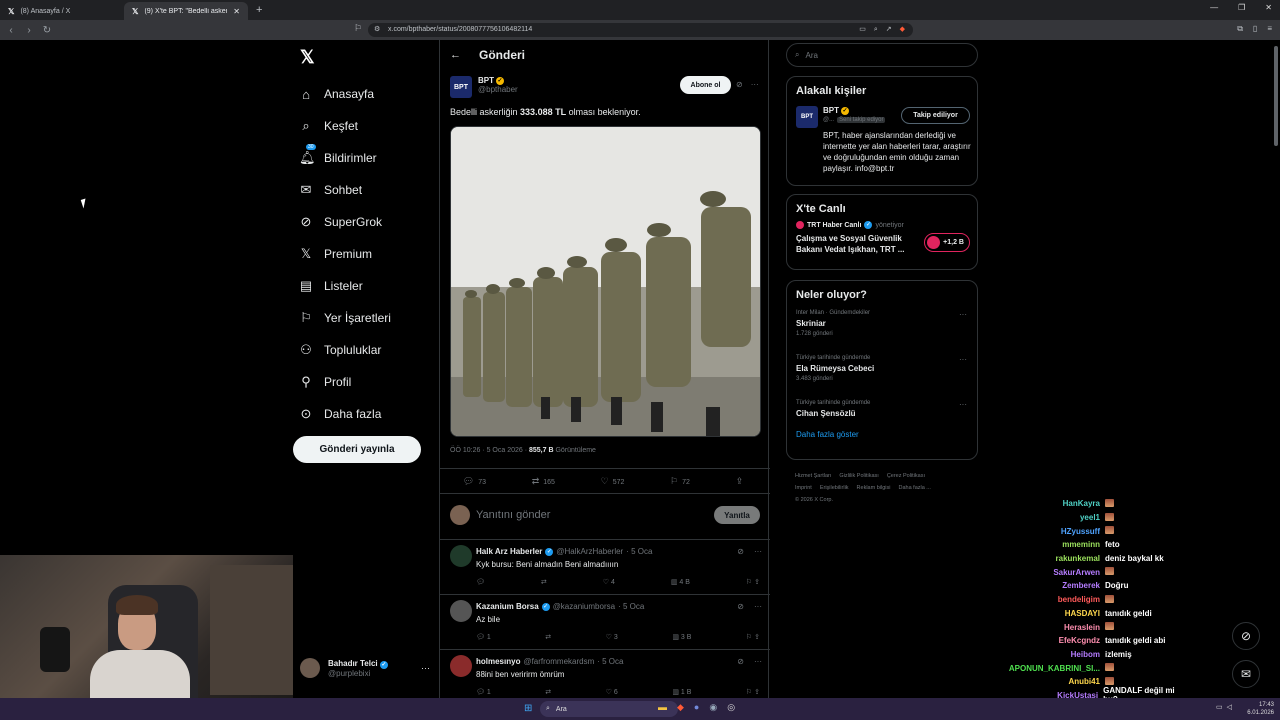  I want to click on chat-username: Zemberek, so click(1047, 585).